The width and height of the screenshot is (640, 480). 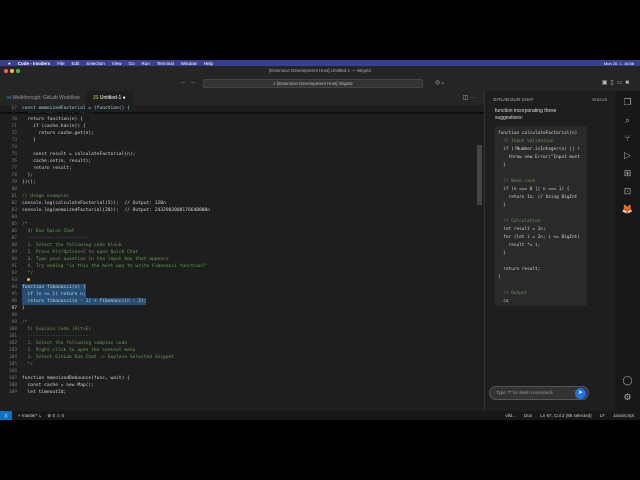 I want to click on code-line: 95 if (n <= 1) return n;, so click(x=242, y=294).